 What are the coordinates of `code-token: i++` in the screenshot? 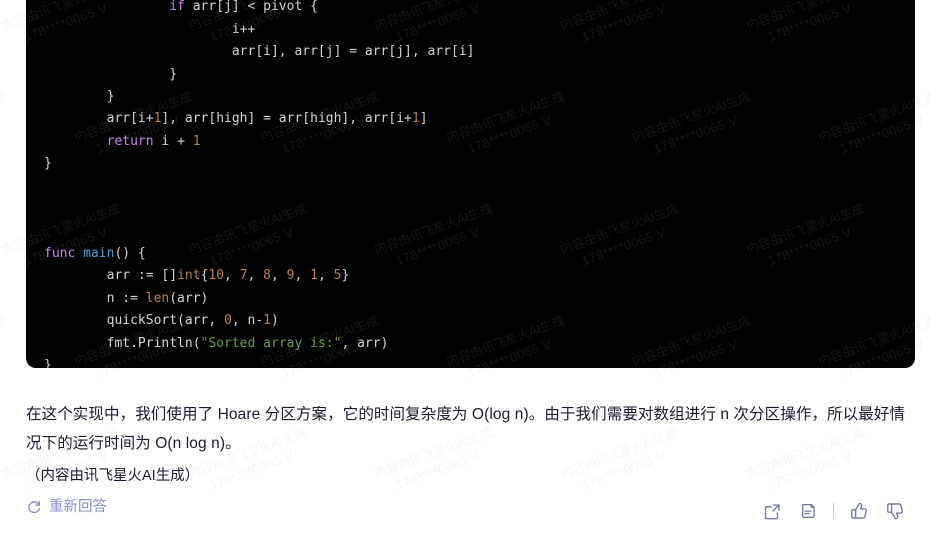 It's located at (150, 29).